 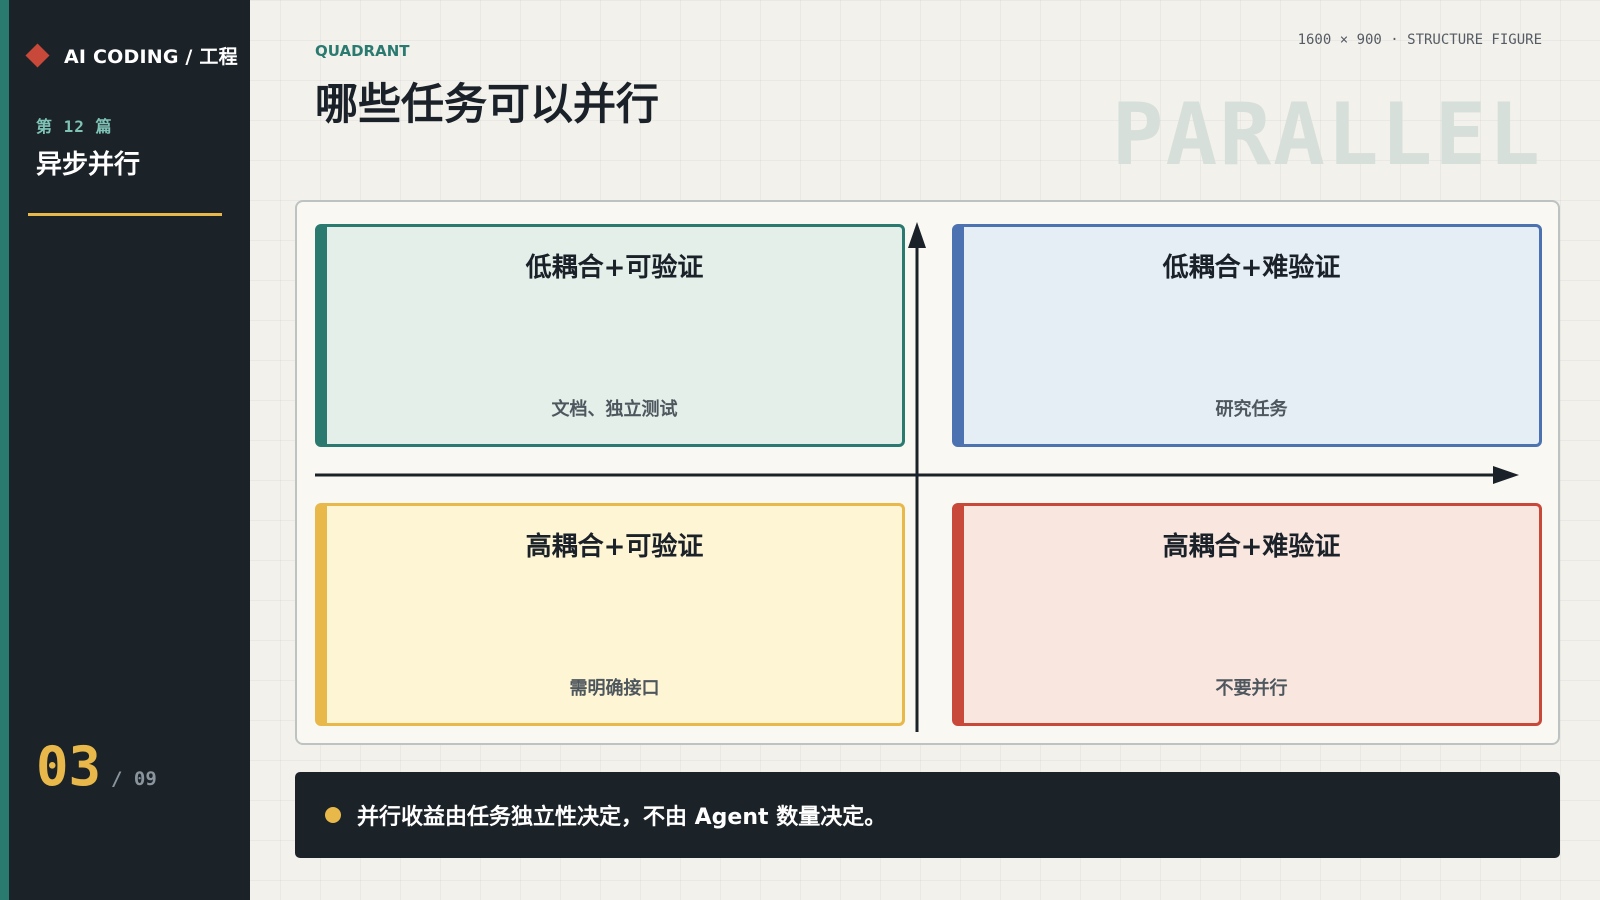 I want to click on page-current: 03, so click(x=69, y=766).